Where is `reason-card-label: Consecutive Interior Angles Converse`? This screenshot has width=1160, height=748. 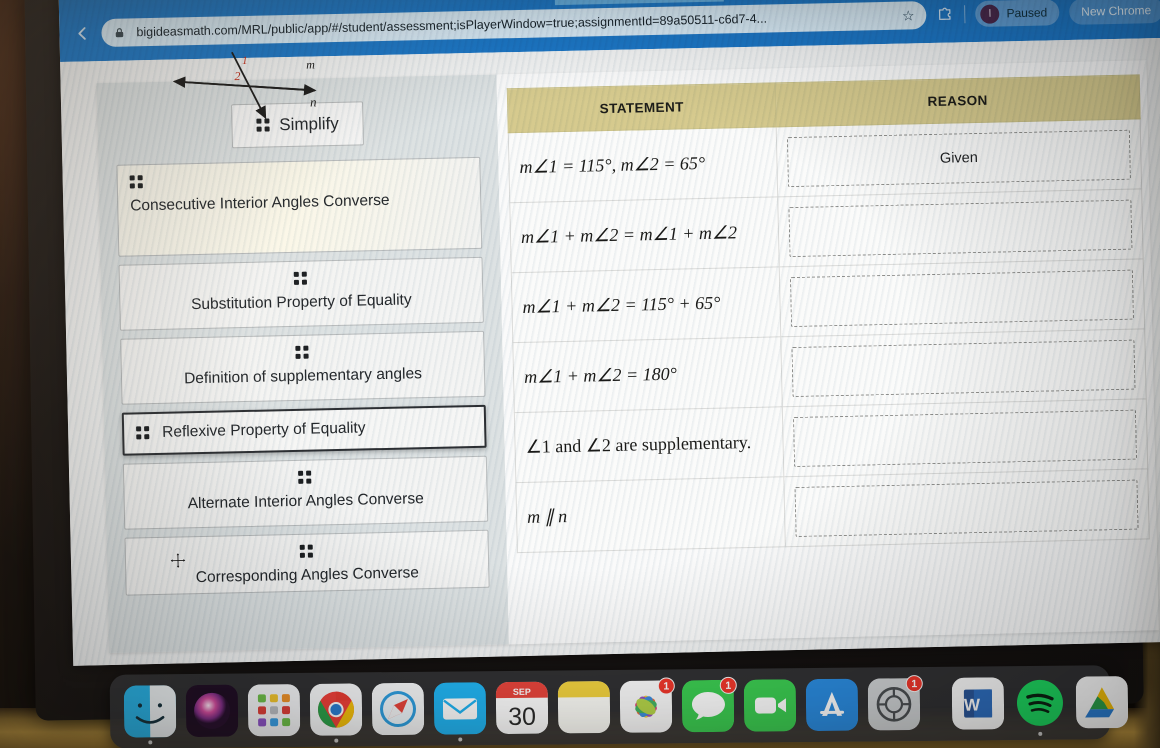
reason-card-label: Consecutive Interior Angles Converse is located at coordinates (260, 203).